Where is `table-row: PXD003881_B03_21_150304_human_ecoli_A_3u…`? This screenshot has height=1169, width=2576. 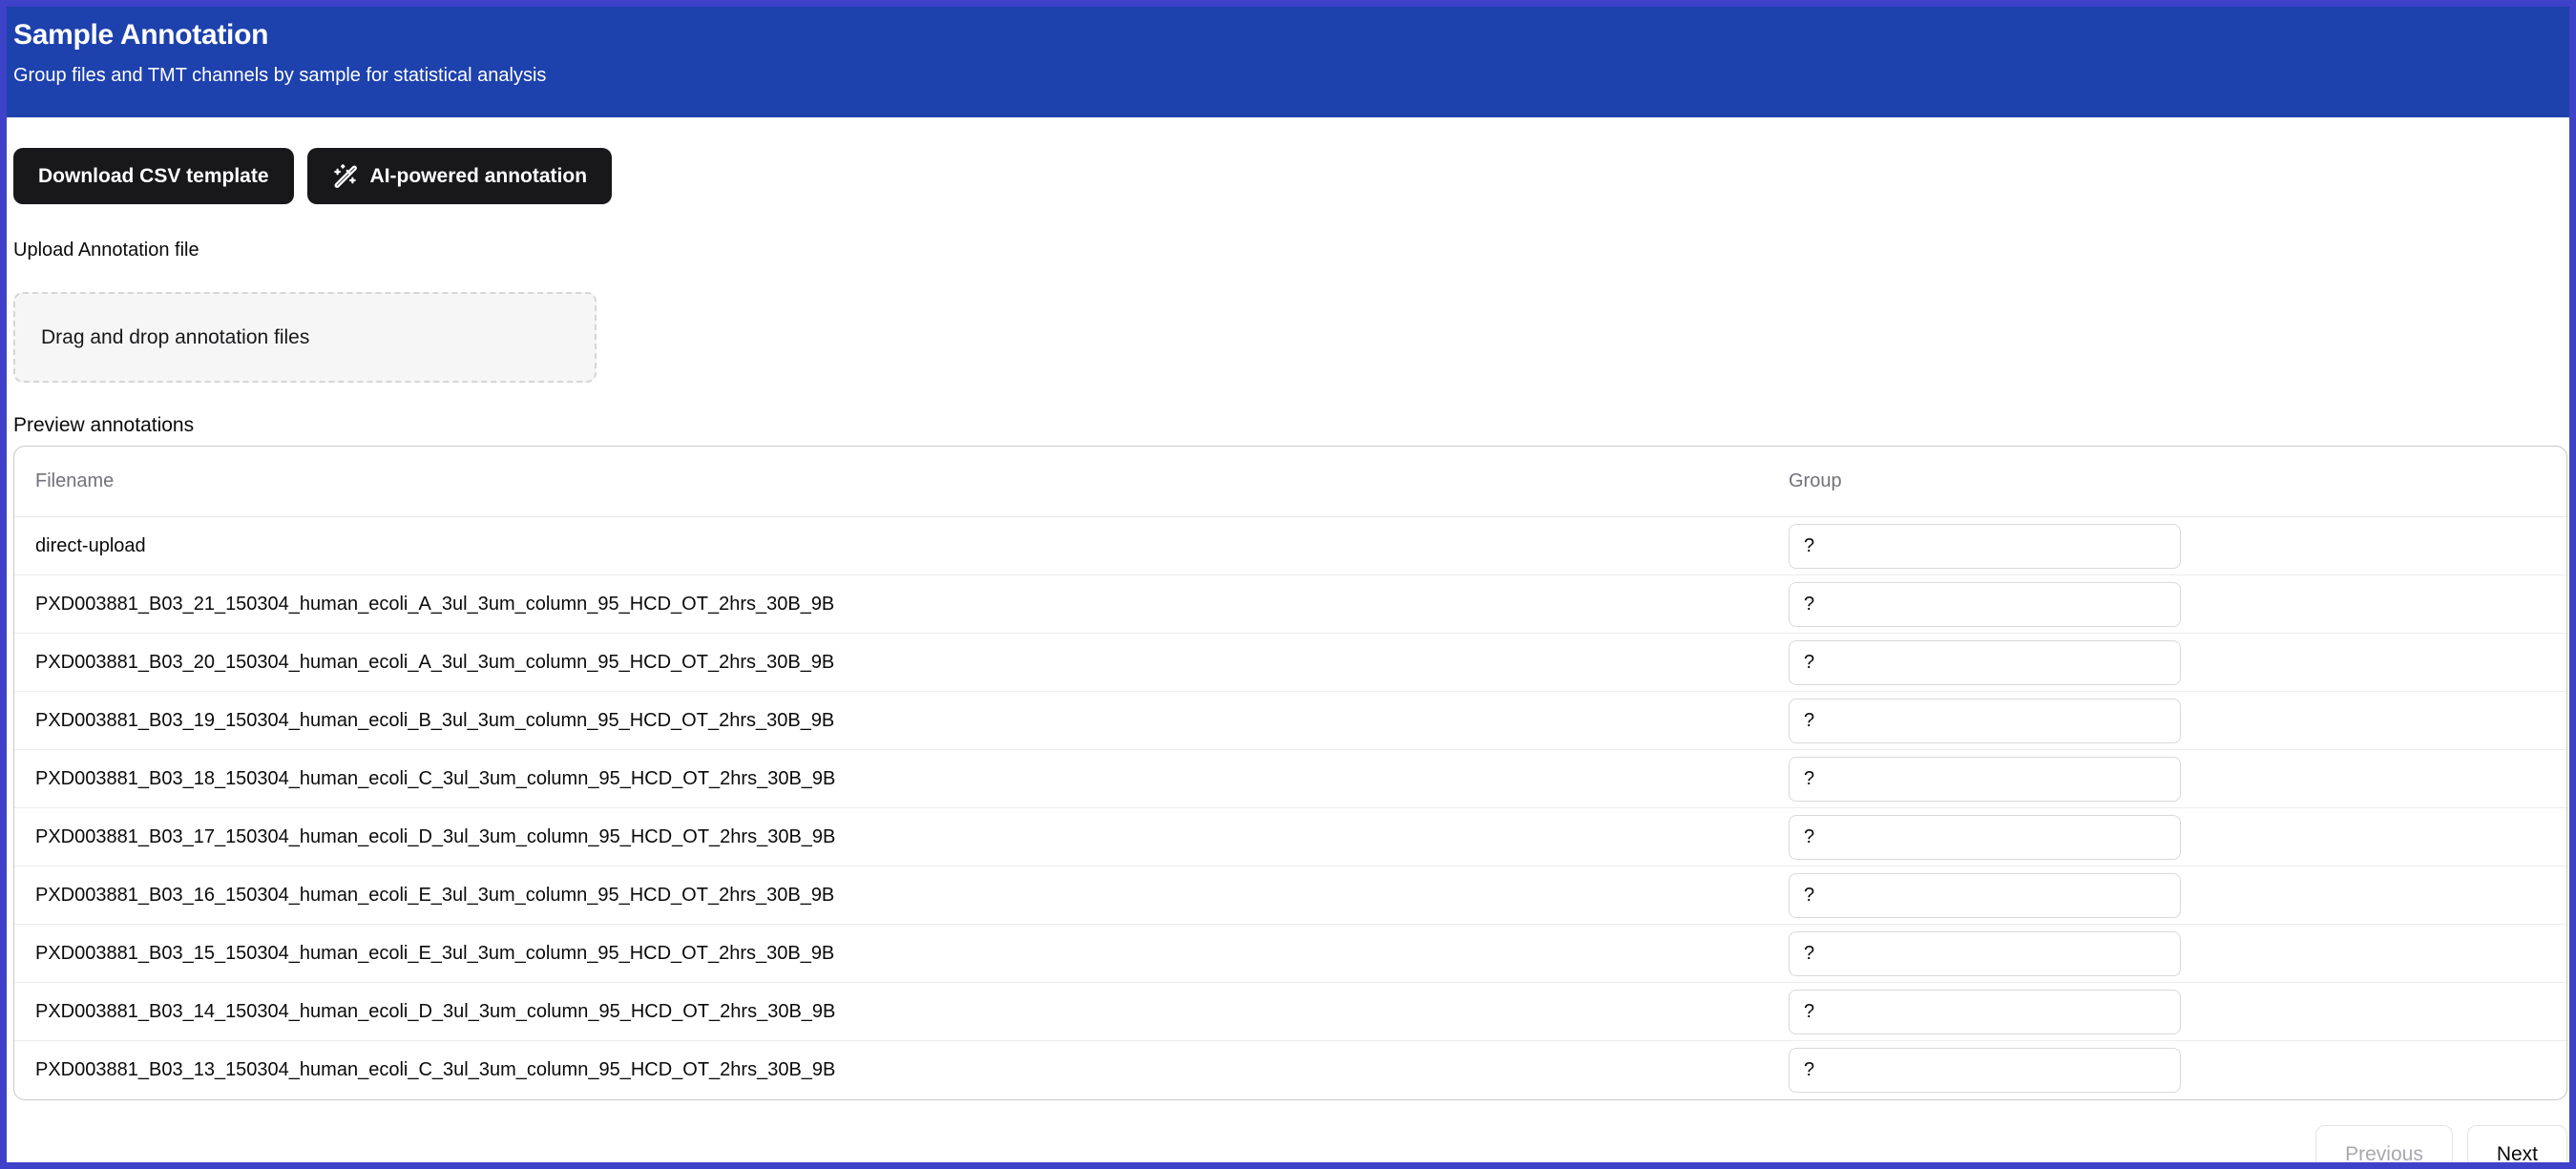
table-row: PXD003881_B03_21_150304_human_ecoli_A_3u… is located at coordinates (1290, 604).